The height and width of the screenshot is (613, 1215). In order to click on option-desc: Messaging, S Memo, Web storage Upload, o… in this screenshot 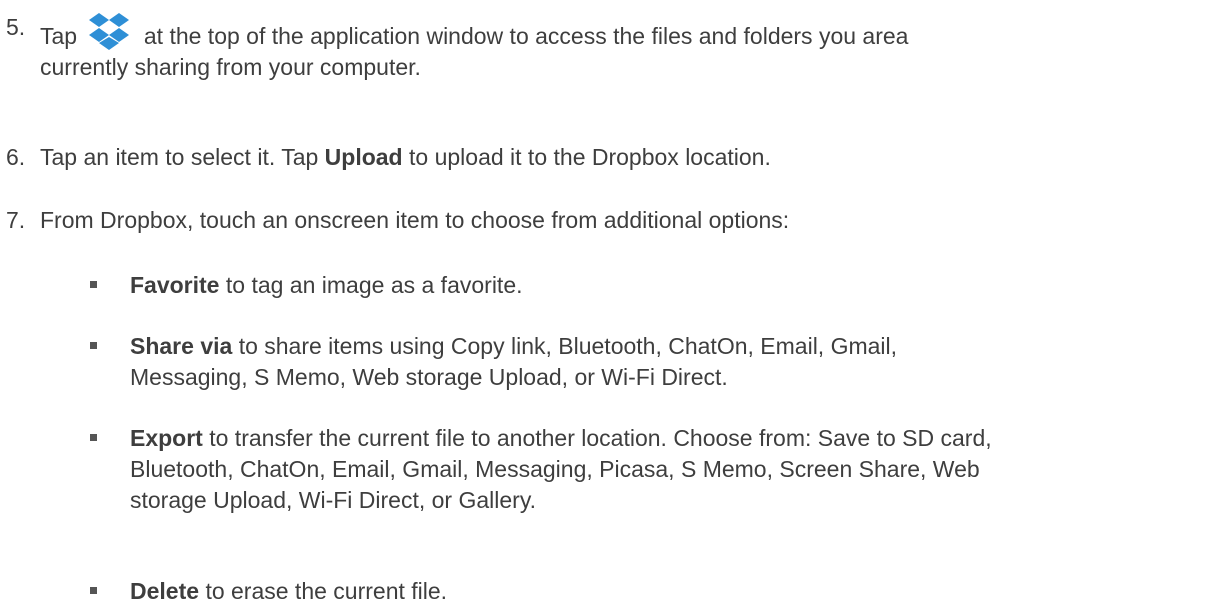, I will do `click(429, 377)`.